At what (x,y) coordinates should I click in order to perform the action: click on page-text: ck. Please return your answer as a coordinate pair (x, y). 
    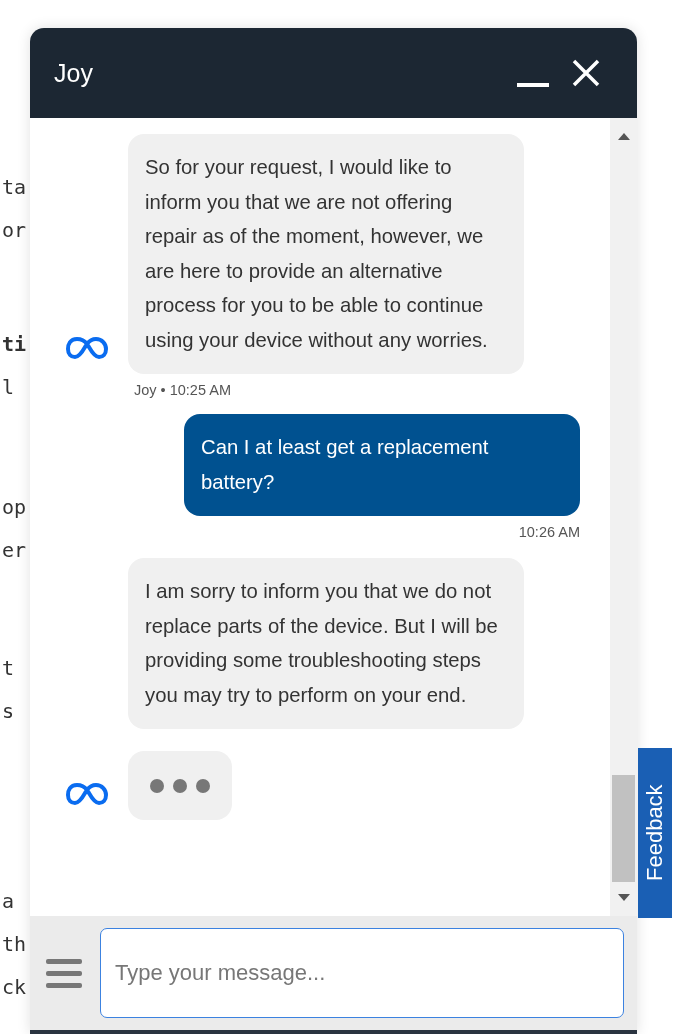
    Looking at the image, I should click on (14, 987).